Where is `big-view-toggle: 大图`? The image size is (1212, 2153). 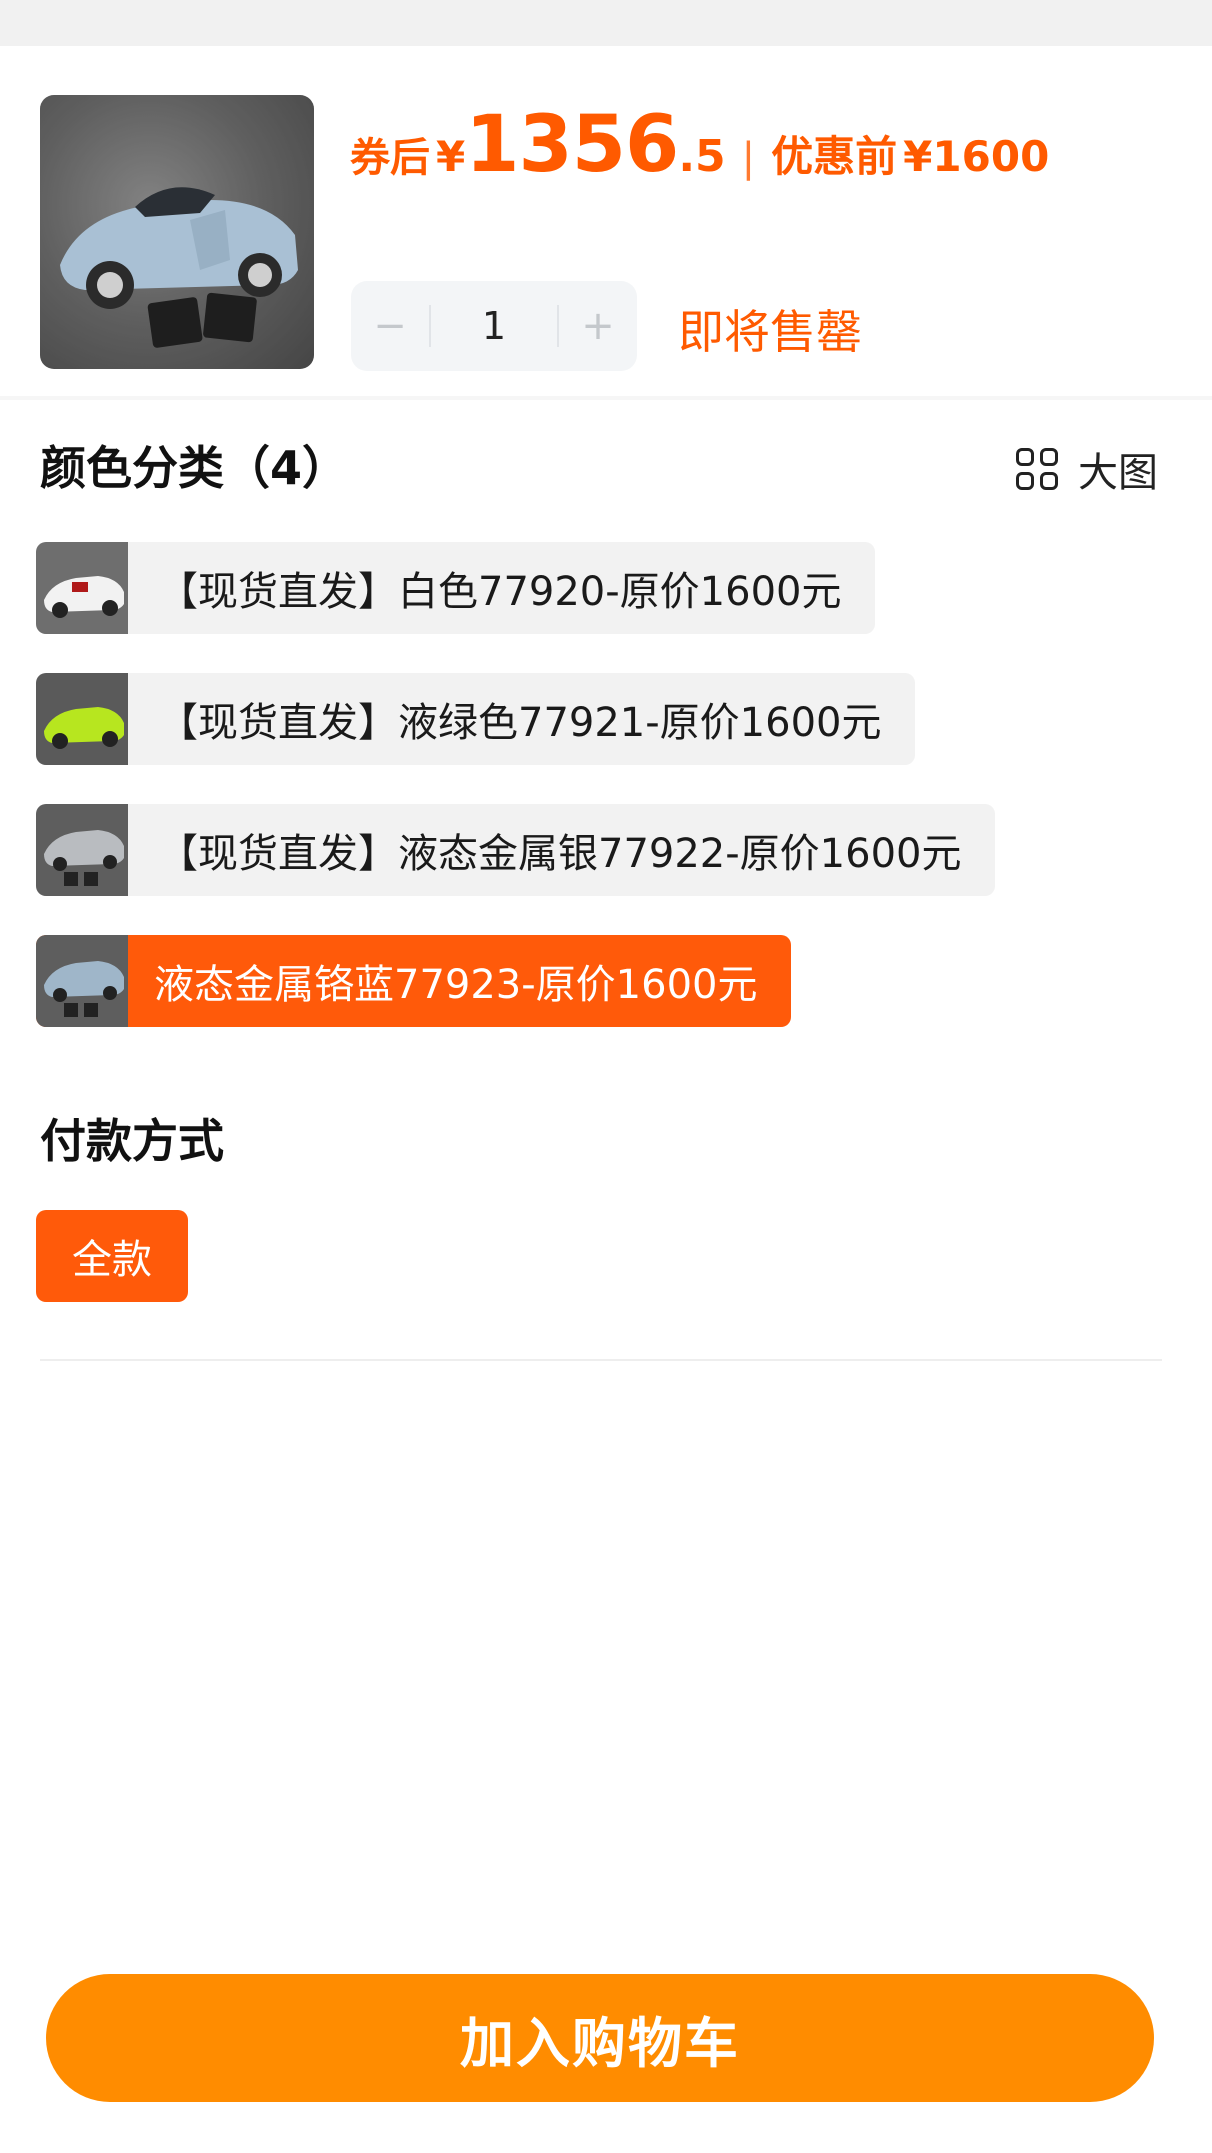
big-view-toggle: 大图 is located at coordinates (1087, 469).